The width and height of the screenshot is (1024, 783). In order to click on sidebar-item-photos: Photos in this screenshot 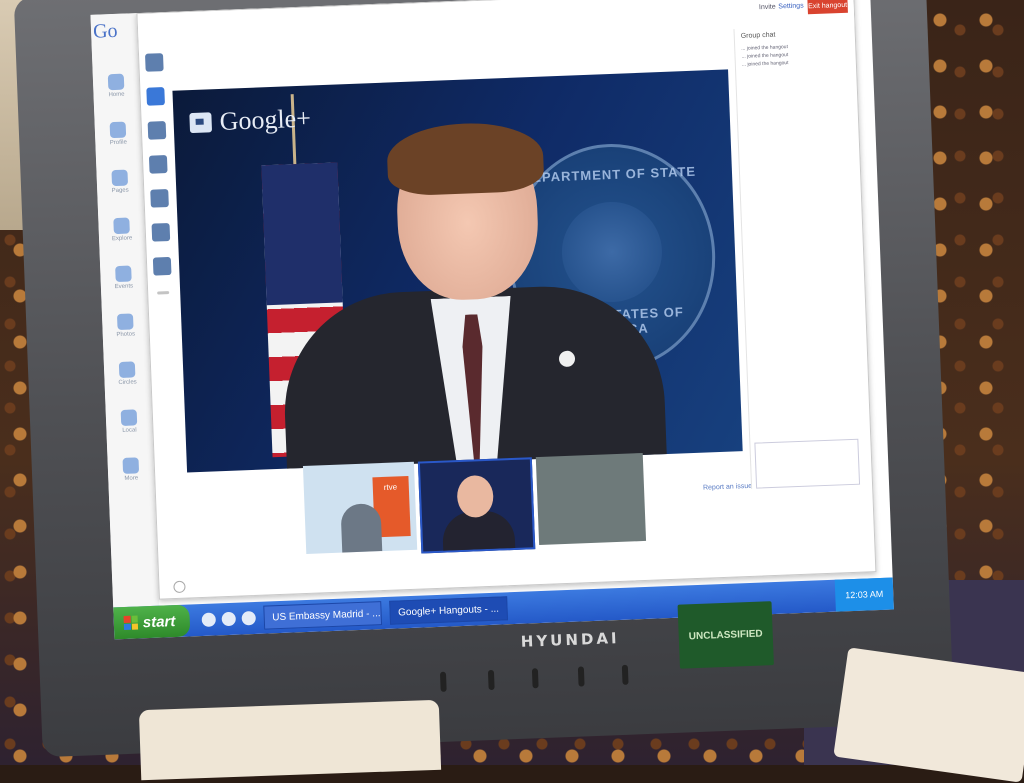, I will do `click(125, 325)`.